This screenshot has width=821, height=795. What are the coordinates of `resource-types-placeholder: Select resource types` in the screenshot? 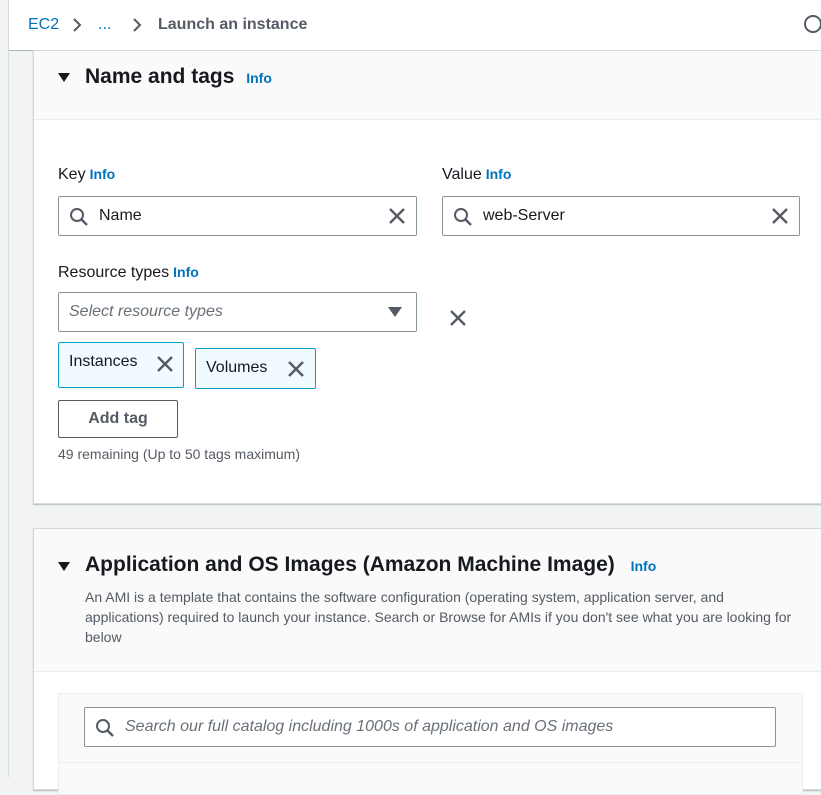 It's located at (146, 311).